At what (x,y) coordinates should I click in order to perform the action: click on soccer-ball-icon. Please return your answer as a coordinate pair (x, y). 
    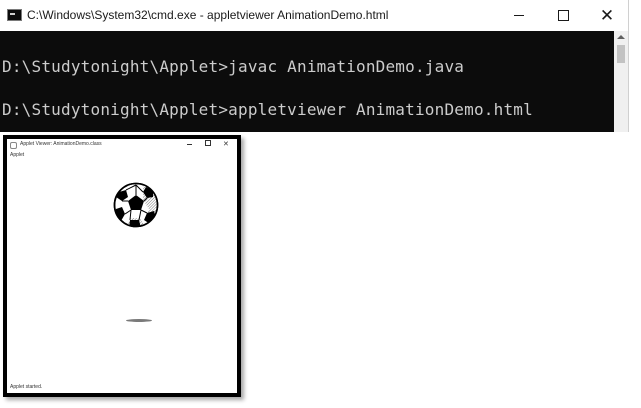
    Looking at the image, I should click on (136, 205).